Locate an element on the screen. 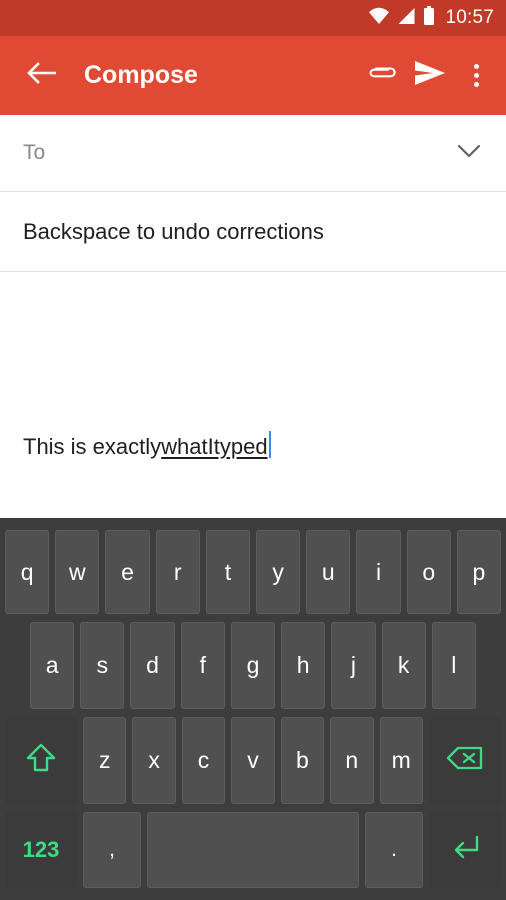 The width and height of the screenshot is (506, 900). enter-return-icon is located at coordinates (465, 850).